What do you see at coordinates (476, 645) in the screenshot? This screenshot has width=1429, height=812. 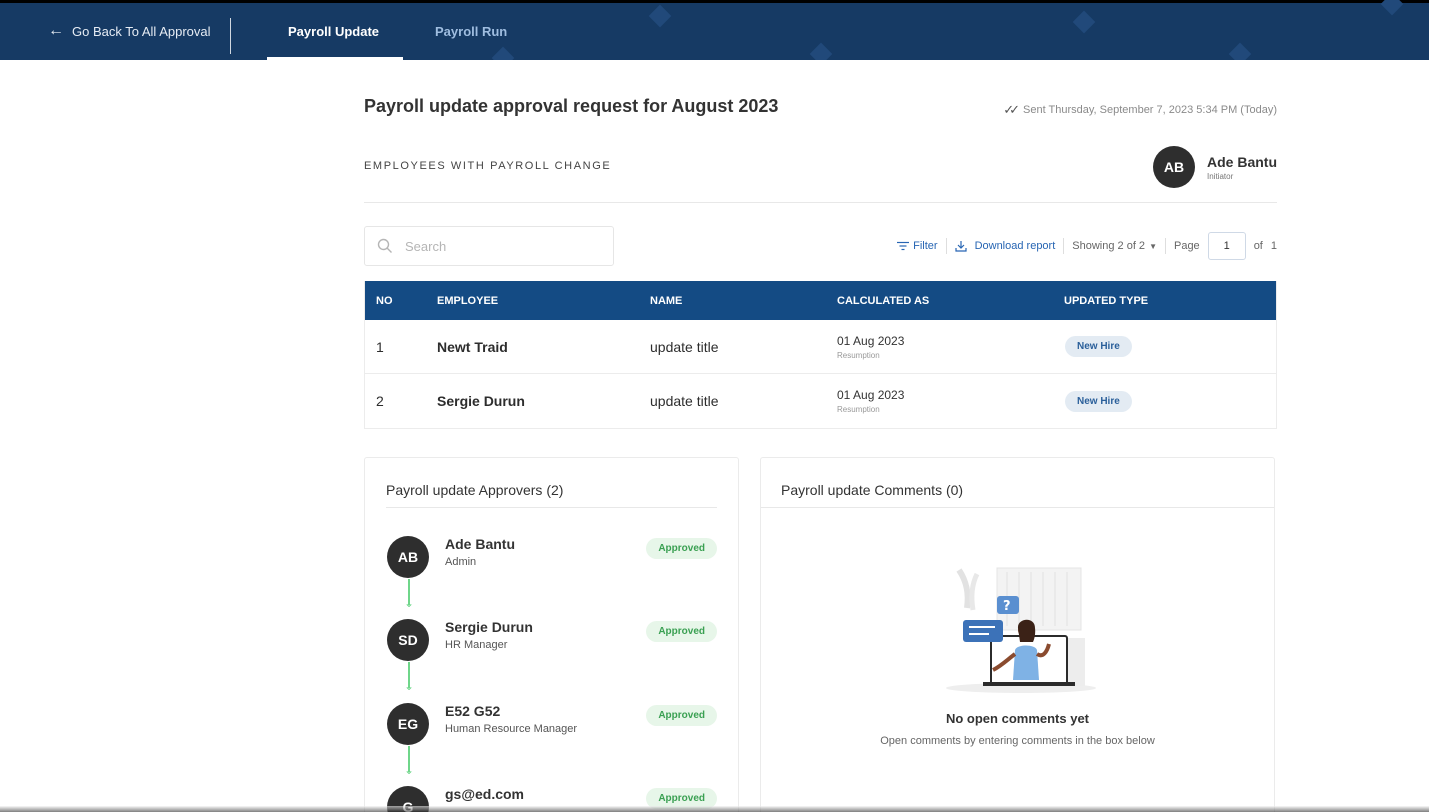 I see `approver-role: HR Manager` at bounding box center [476, 645].